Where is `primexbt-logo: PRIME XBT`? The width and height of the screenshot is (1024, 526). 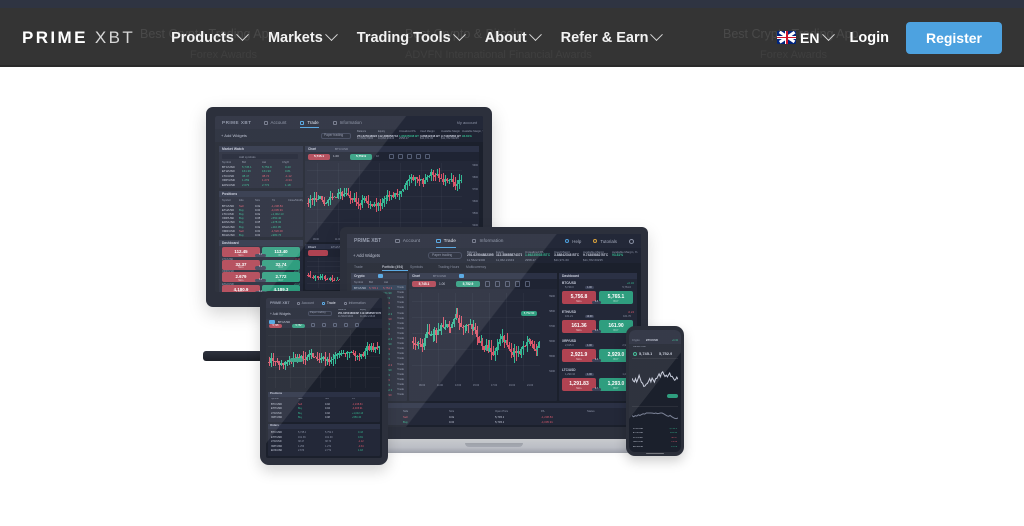 primexbt-logo: PRIME XBT is located at coordinates (78, 38).